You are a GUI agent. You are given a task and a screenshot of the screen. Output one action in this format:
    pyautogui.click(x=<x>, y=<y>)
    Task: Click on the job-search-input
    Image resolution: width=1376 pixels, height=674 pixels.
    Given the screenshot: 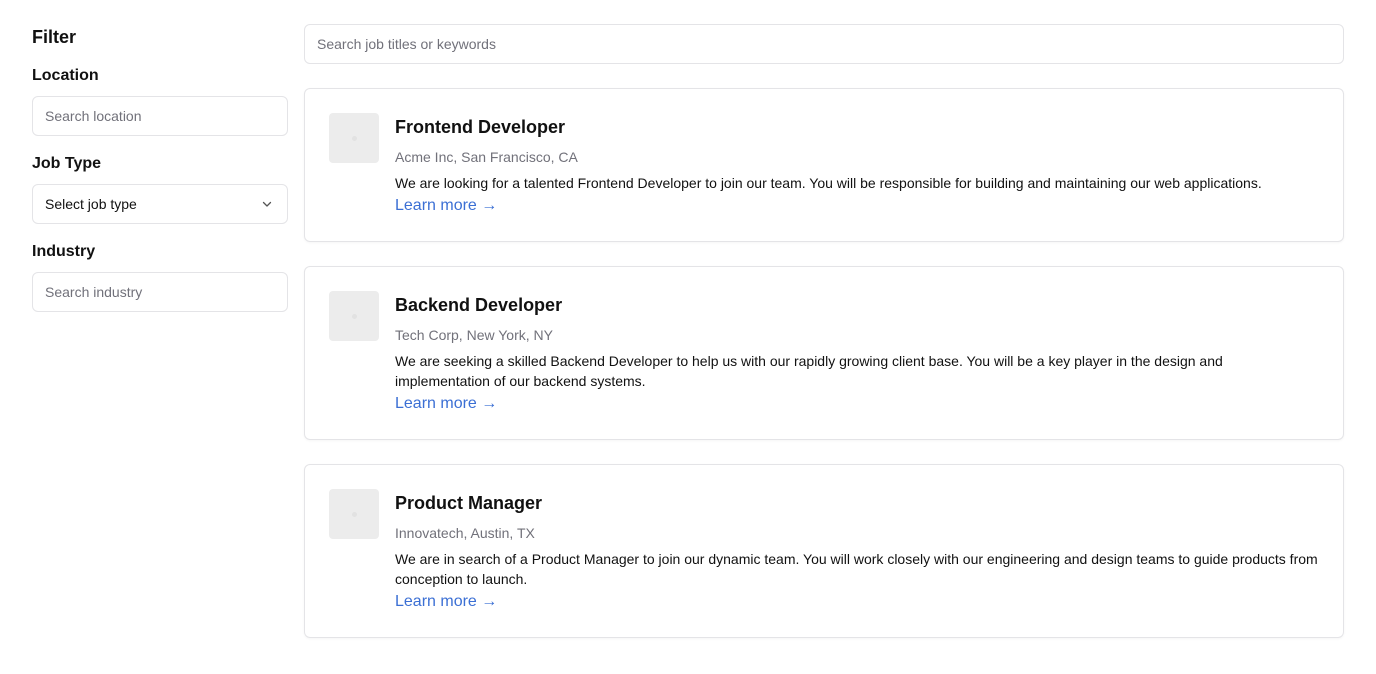 What is the action you would take?
    pyautogui.click(x=824, y=44)
    